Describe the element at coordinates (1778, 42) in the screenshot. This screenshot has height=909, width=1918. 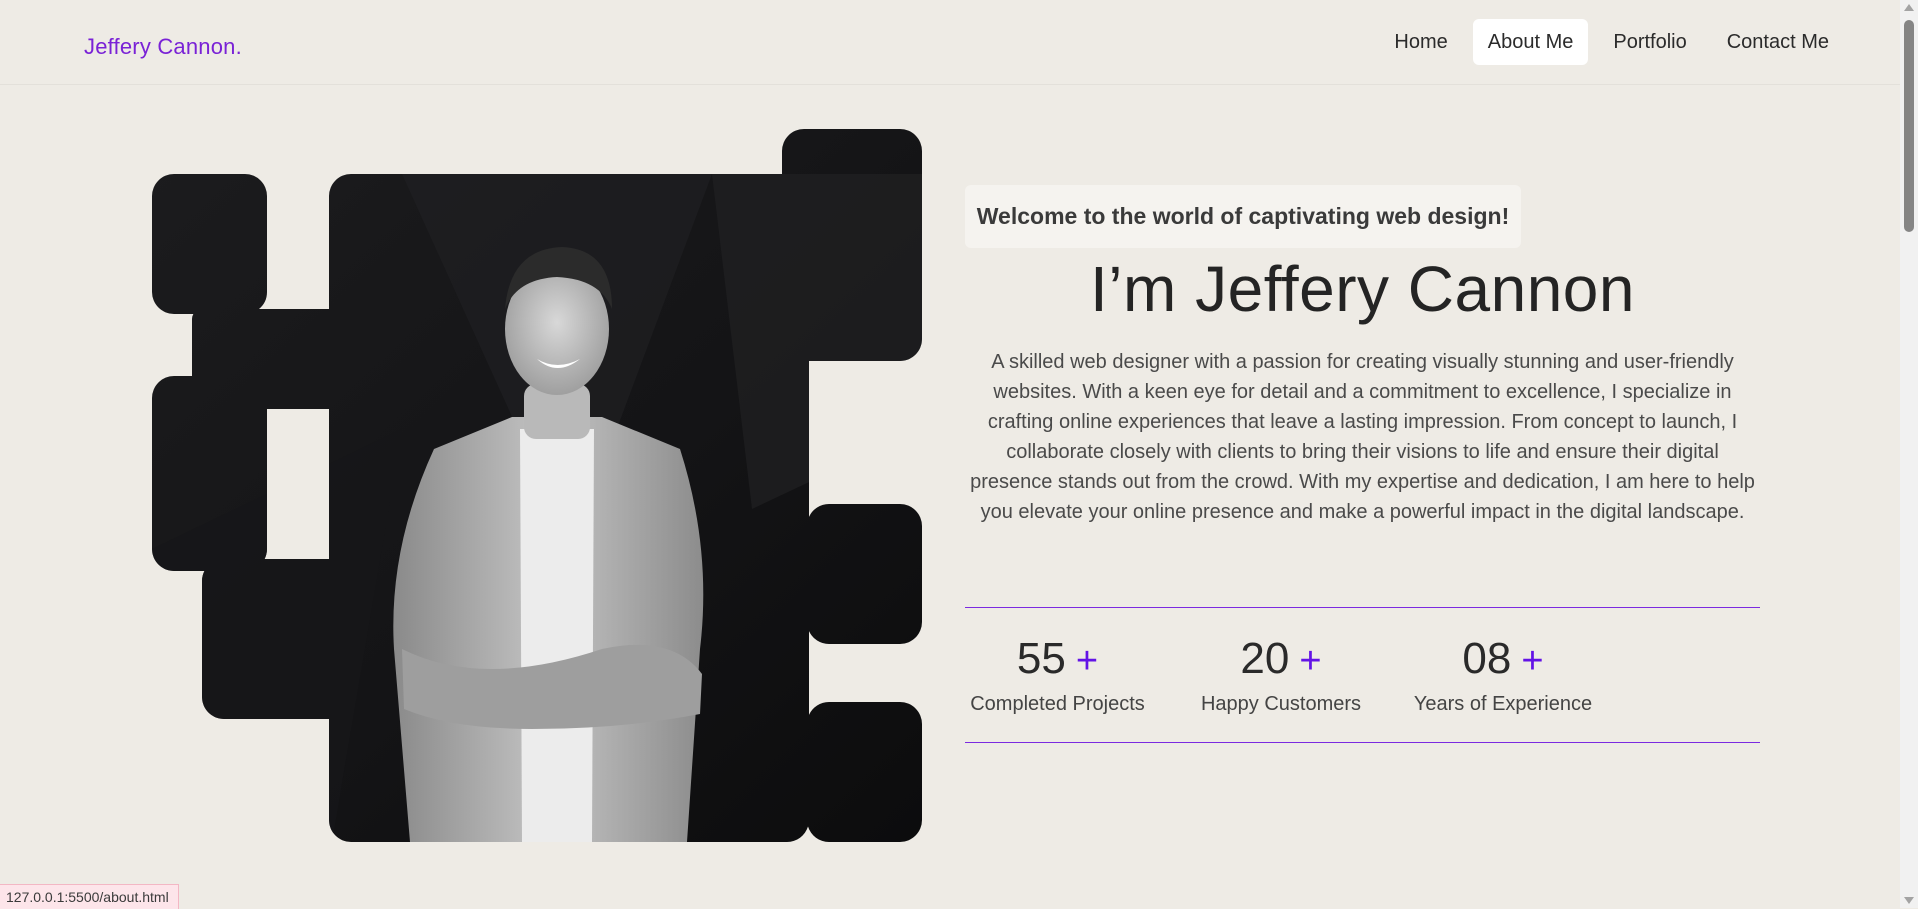
I see `nav-contact-me: Contact Me` at that location.